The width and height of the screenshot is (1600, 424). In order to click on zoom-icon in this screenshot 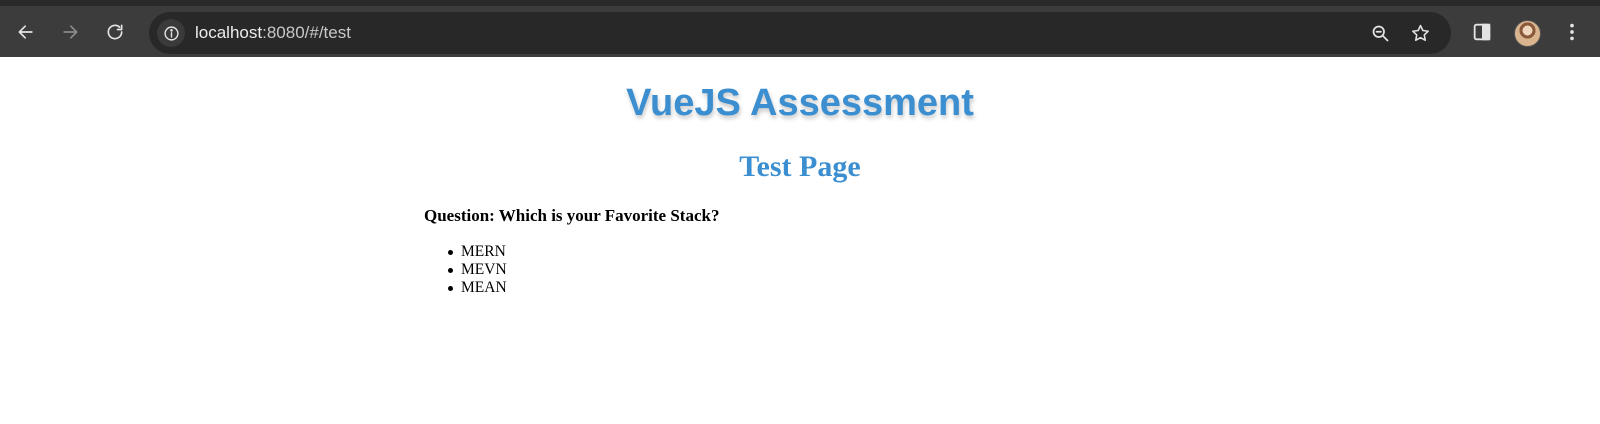, I will do `click(1380, 33)`.